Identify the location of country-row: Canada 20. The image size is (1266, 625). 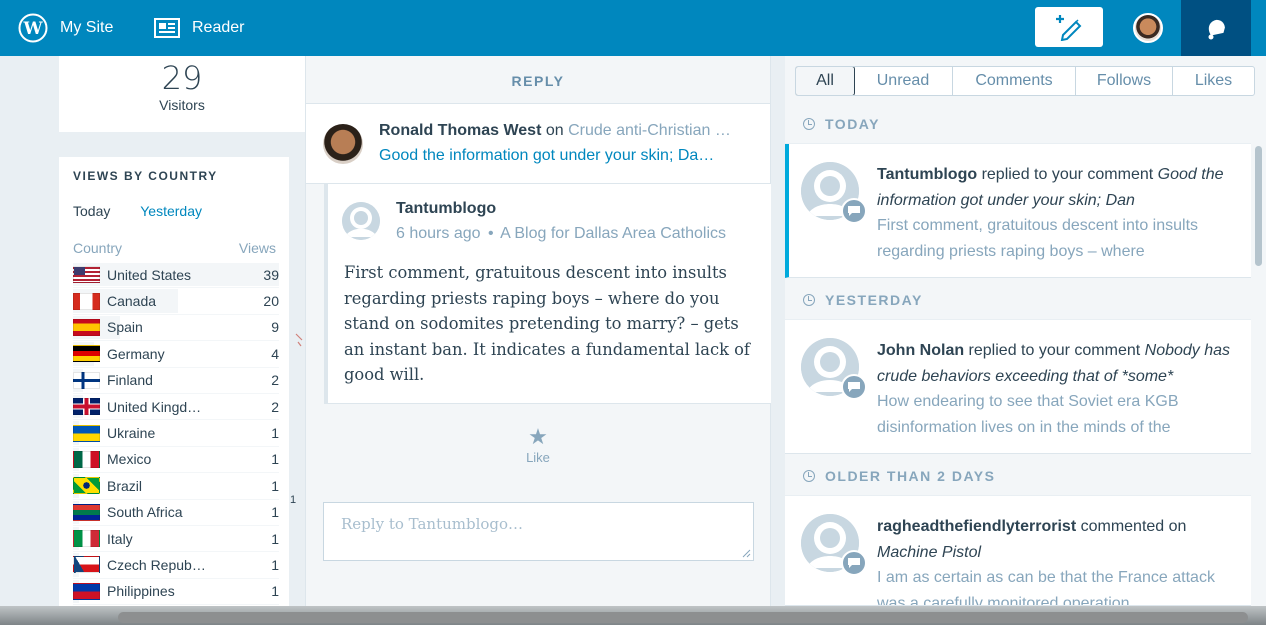
(176, 301).